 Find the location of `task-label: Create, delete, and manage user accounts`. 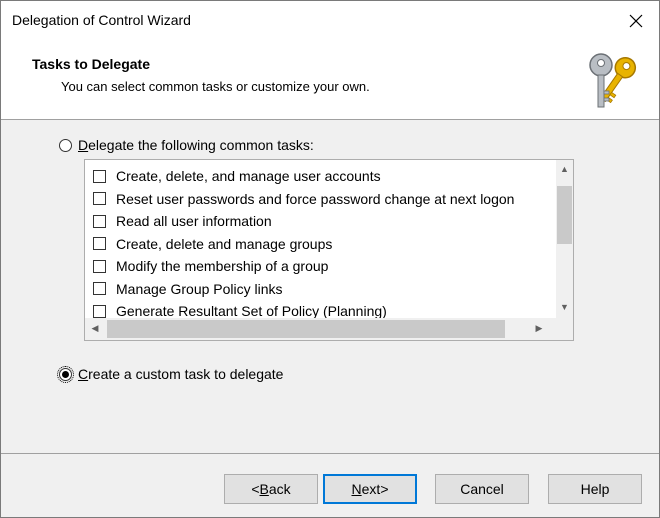

task-label: Create, delete, and manage user accounts is located at coordinates (248, 176).